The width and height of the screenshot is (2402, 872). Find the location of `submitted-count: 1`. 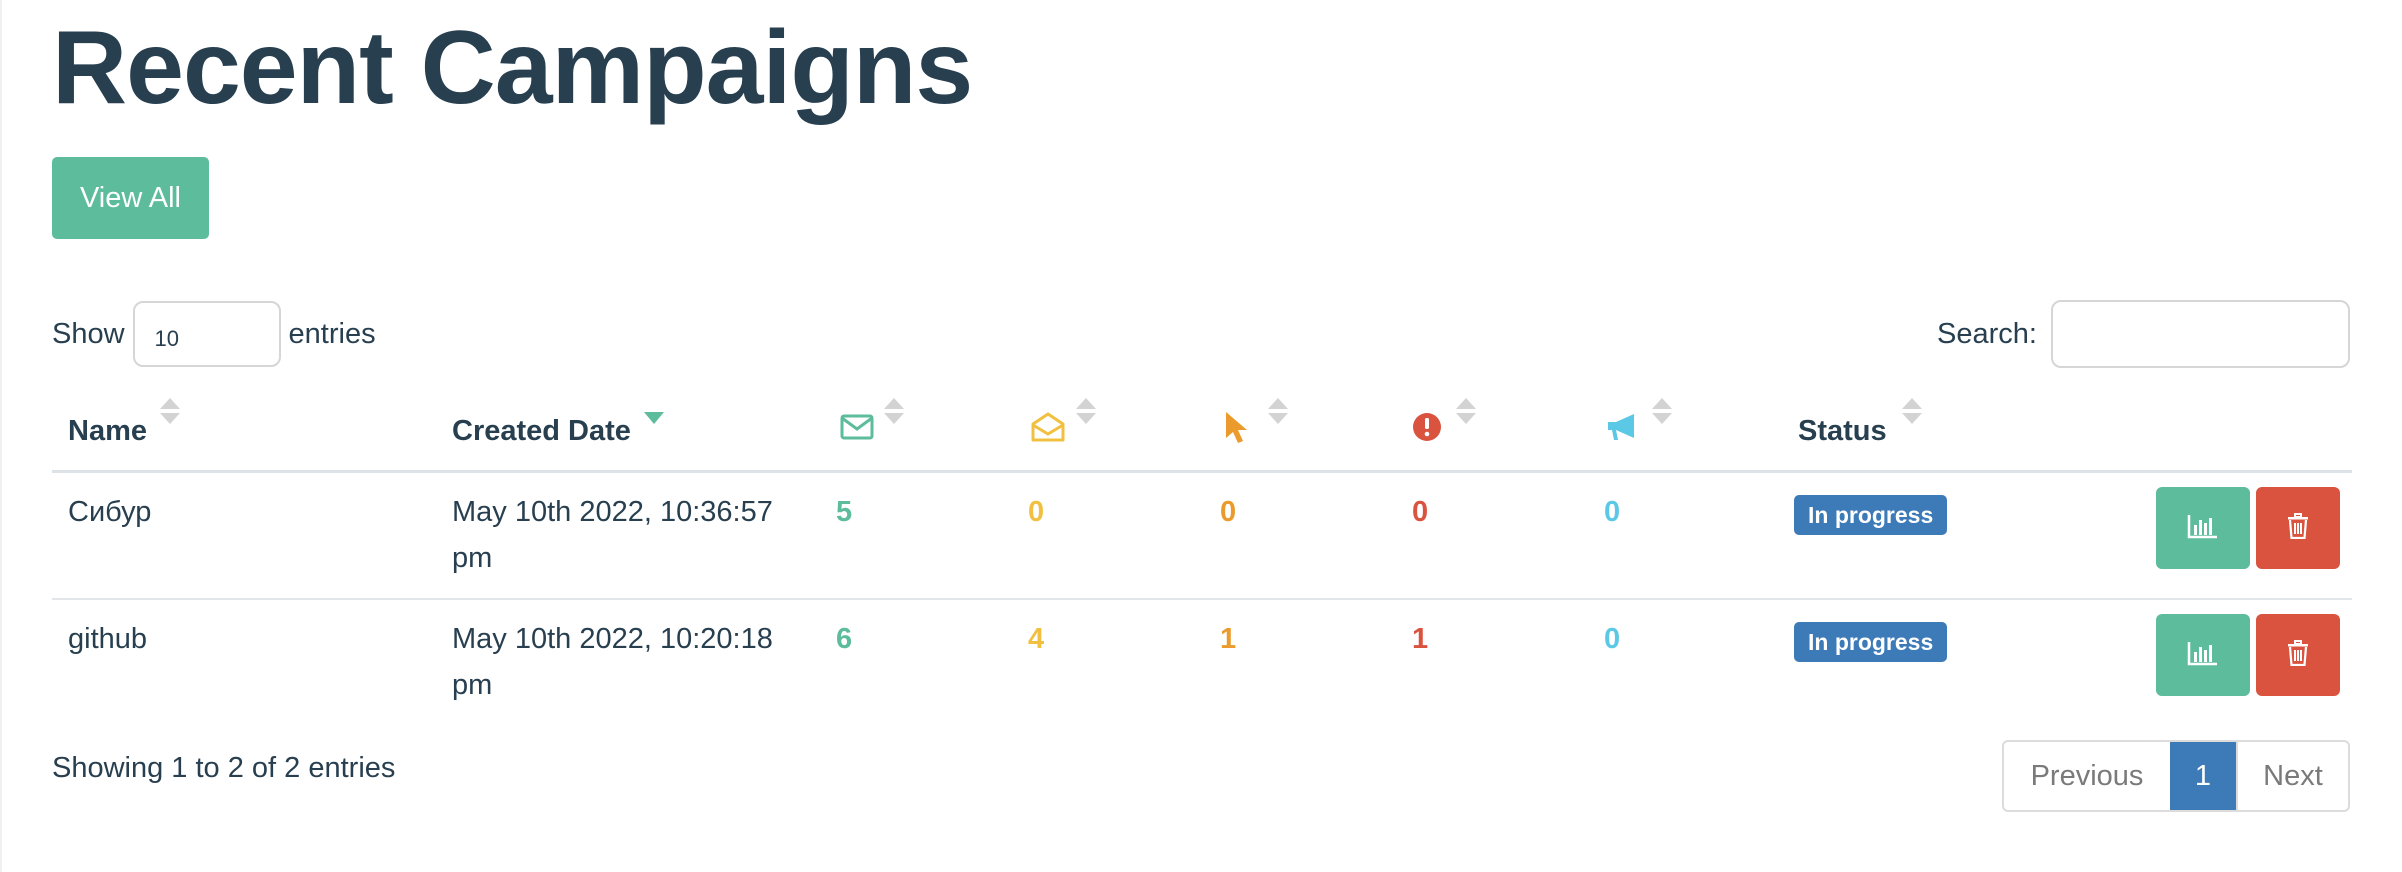

submitted-count: 1 is located at coordinates (1420, 639).